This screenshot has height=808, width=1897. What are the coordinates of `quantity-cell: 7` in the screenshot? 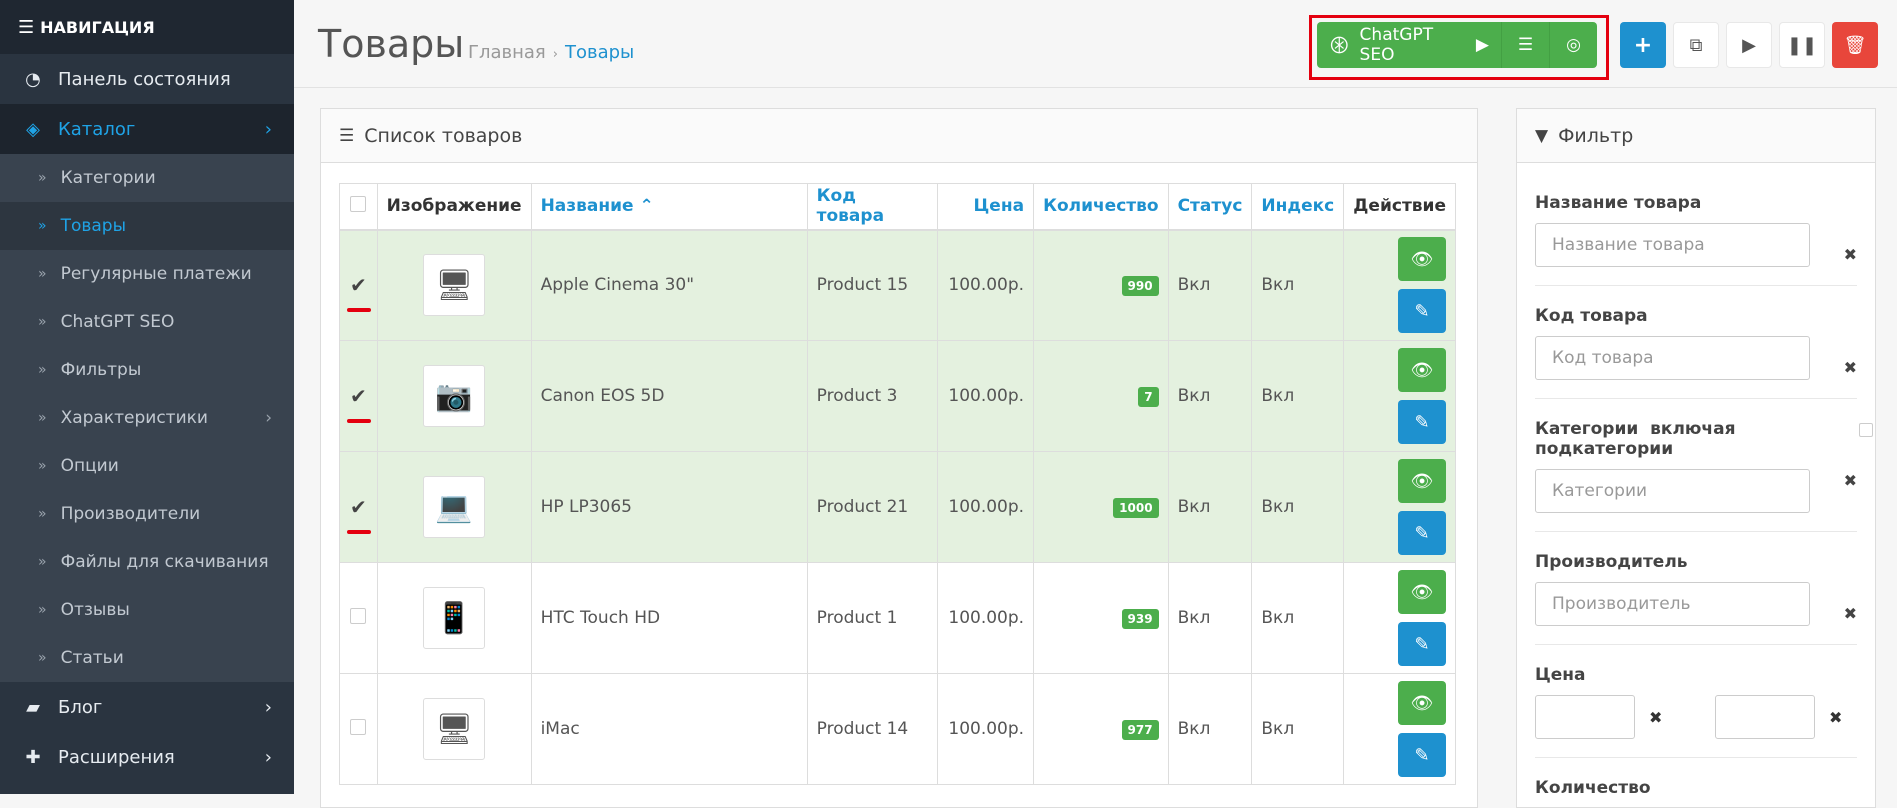 It's located at (1101, 396).